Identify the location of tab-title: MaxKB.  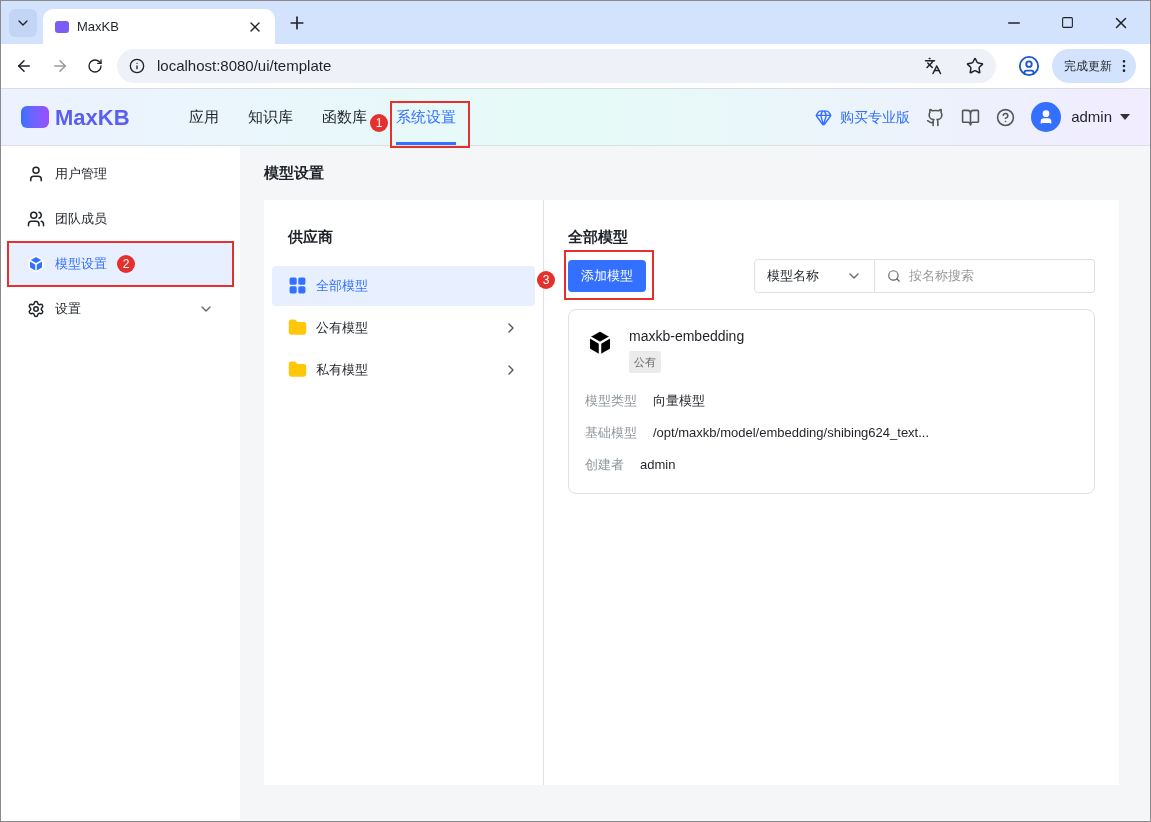
(98, 26).